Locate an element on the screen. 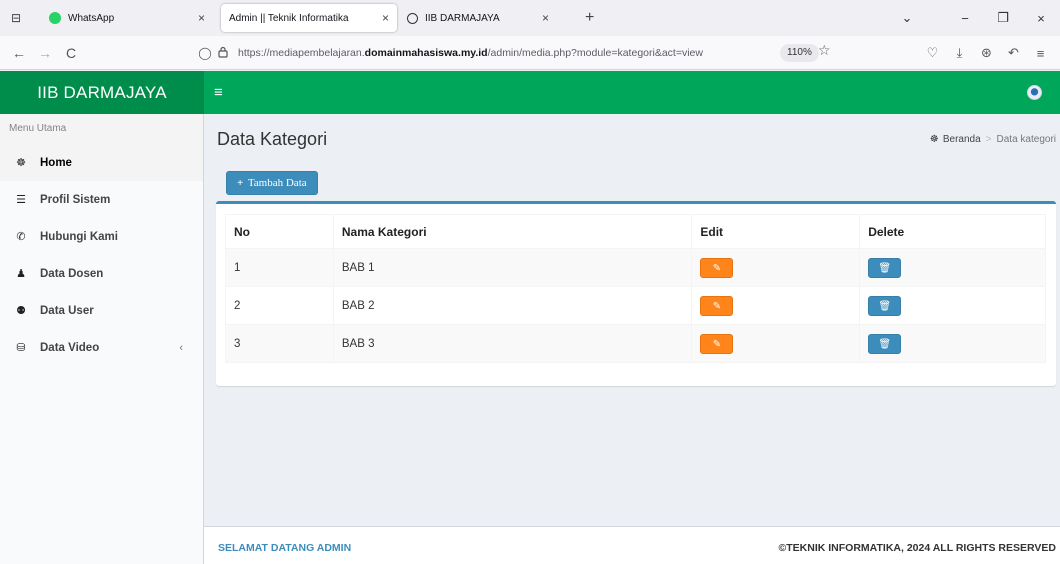 This screenshot has height=564, width=1060. chevron-left-icon: ‹ is located at coordinates (181, 347).